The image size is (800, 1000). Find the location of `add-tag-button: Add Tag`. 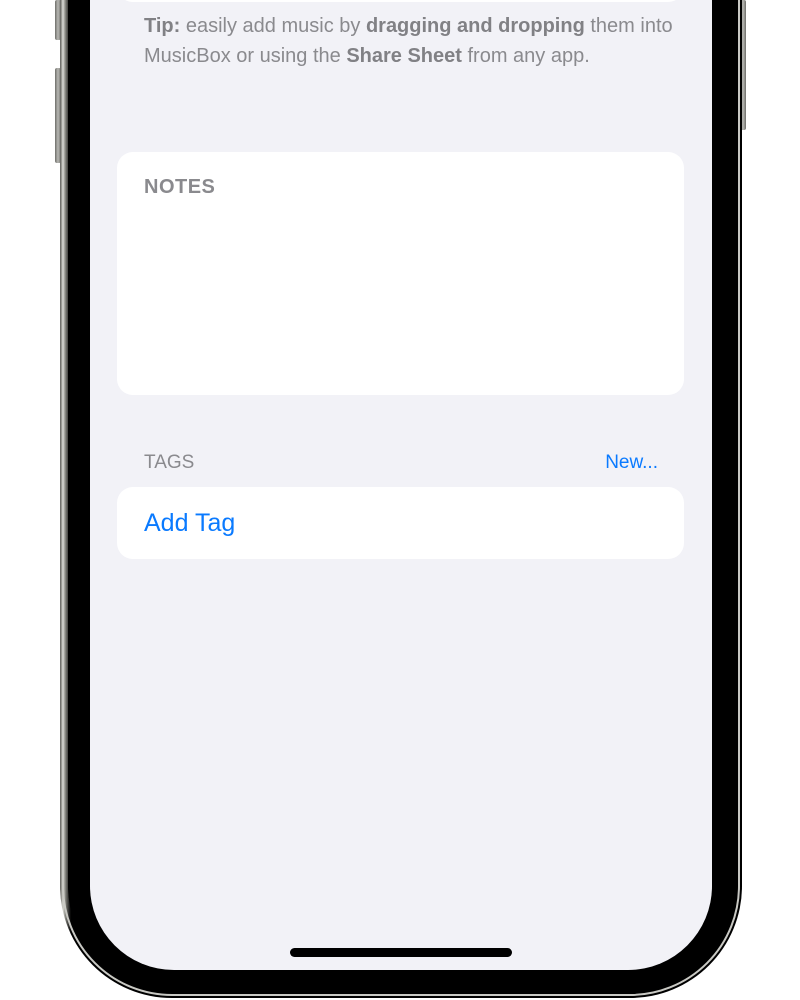

add-tag-button: Add Tag is located at coordinates (189, 523).